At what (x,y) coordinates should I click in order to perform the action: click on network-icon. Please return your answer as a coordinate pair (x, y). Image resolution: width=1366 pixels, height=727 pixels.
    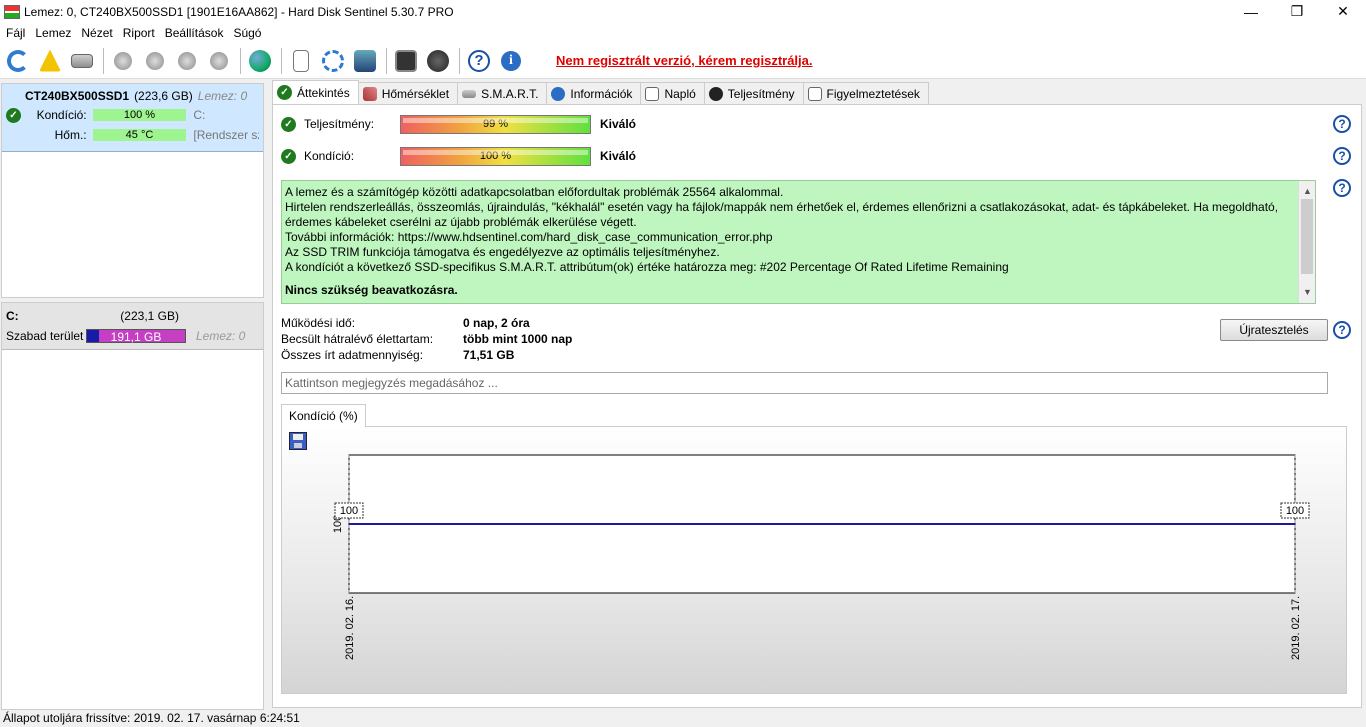
    Looking at the image, I should click on (365, 60).